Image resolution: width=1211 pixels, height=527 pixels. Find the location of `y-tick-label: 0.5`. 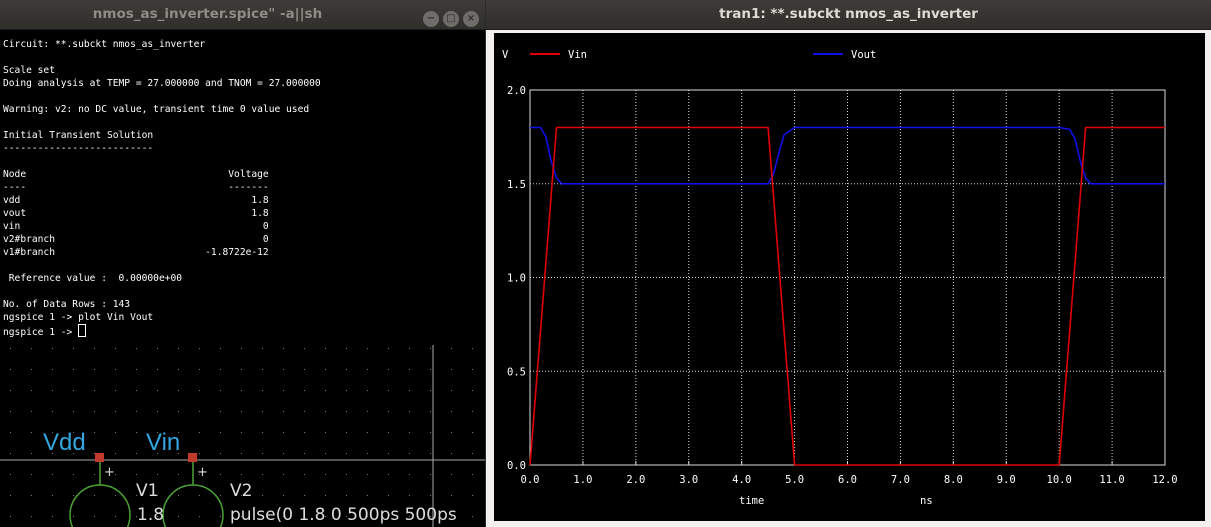

y-tick-label: 0.5 is located at coordinates (516, 372).